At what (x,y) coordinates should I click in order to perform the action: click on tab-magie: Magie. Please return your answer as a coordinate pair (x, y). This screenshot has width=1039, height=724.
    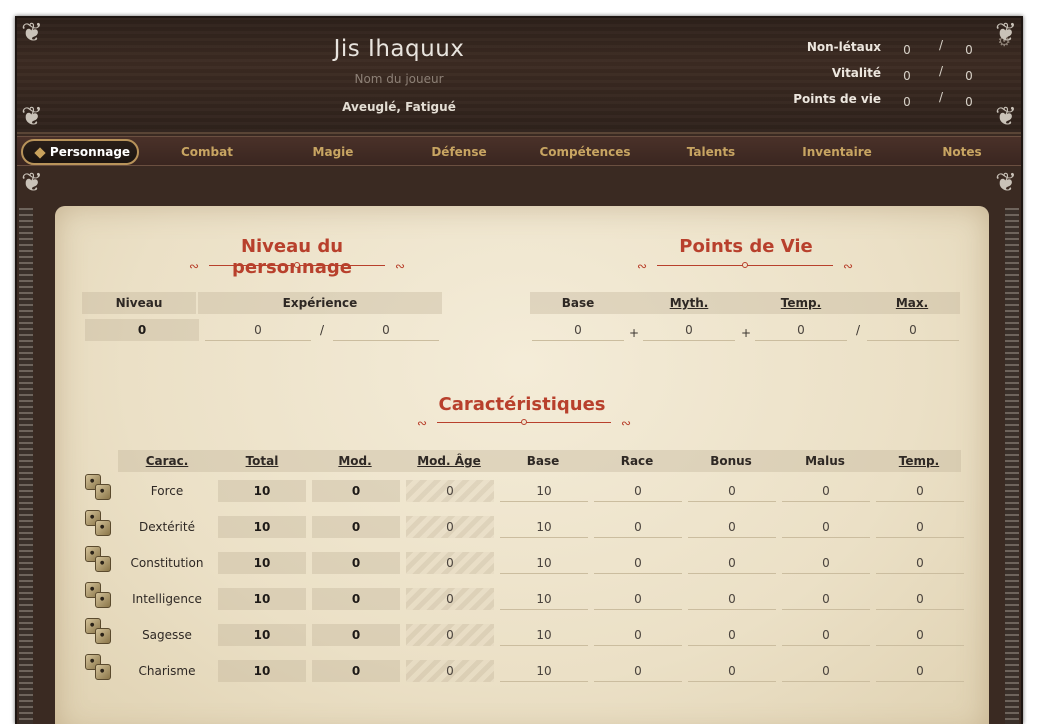
    Looking at the image, I should click on (333, 152).